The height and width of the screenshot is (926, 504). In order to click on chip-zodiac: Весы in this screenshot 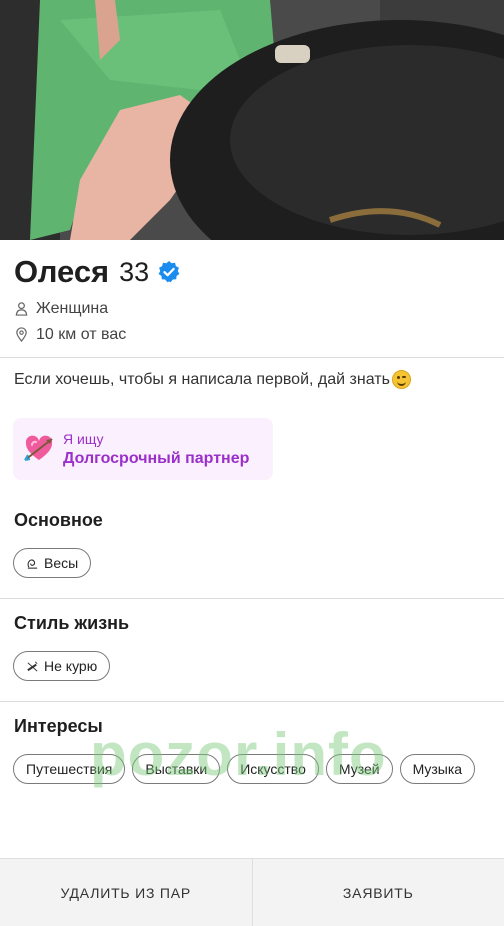, I will do `click(52, 563)`.